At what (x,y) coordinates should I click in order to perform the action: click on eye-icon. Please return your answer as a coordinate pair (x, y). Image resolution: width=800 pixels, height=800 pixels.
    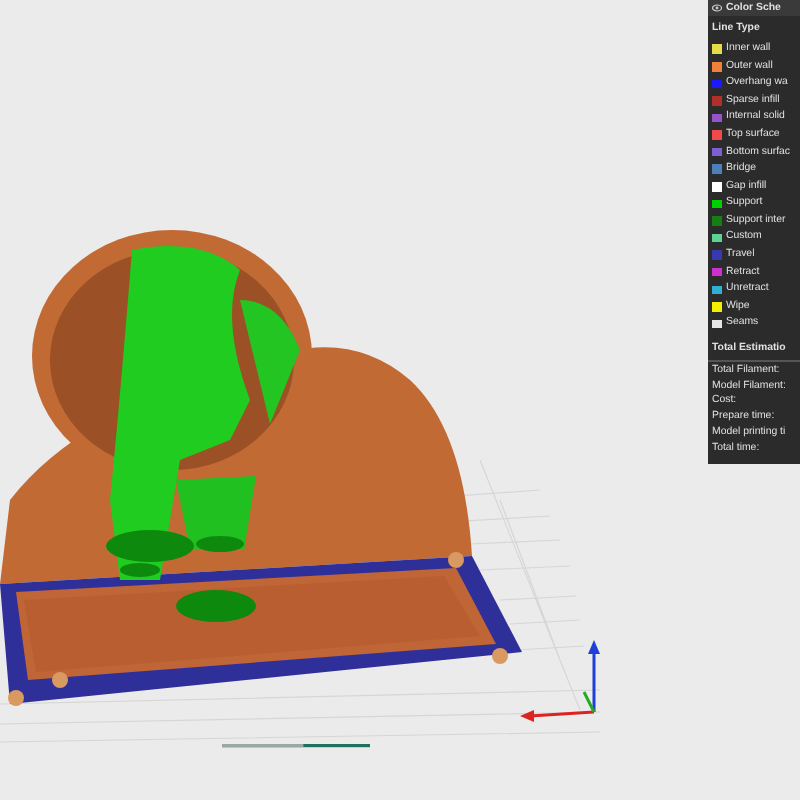
    Looking at the image, I should click on (717, 8).